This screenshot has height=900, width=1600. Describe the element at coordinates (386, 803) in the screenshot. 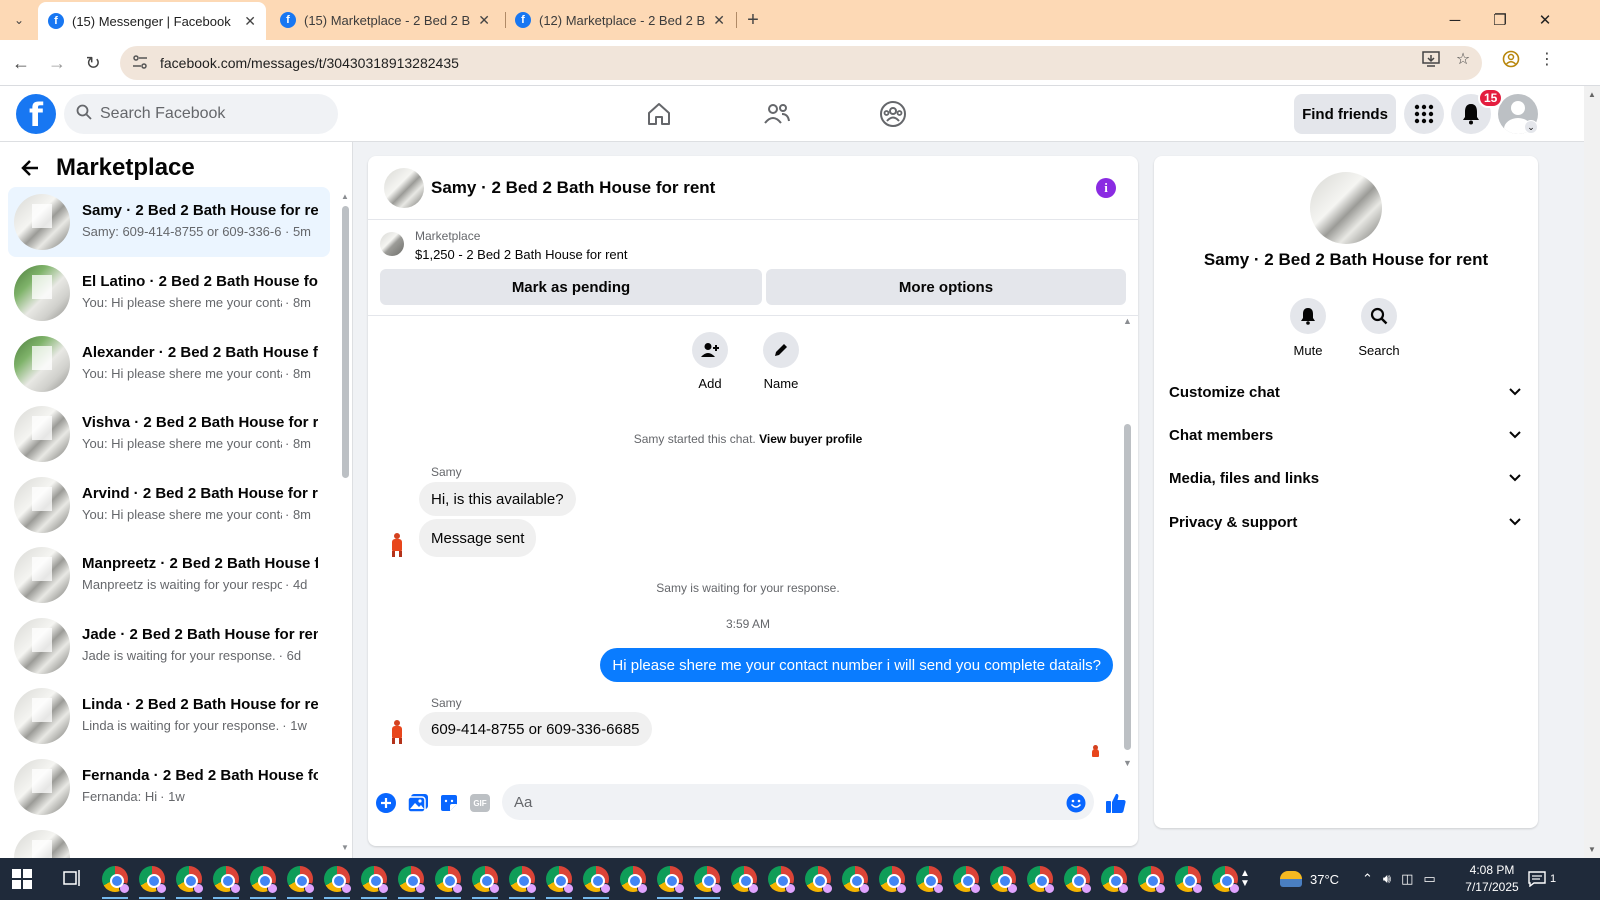

I see `plus-circle-icon` at that location.